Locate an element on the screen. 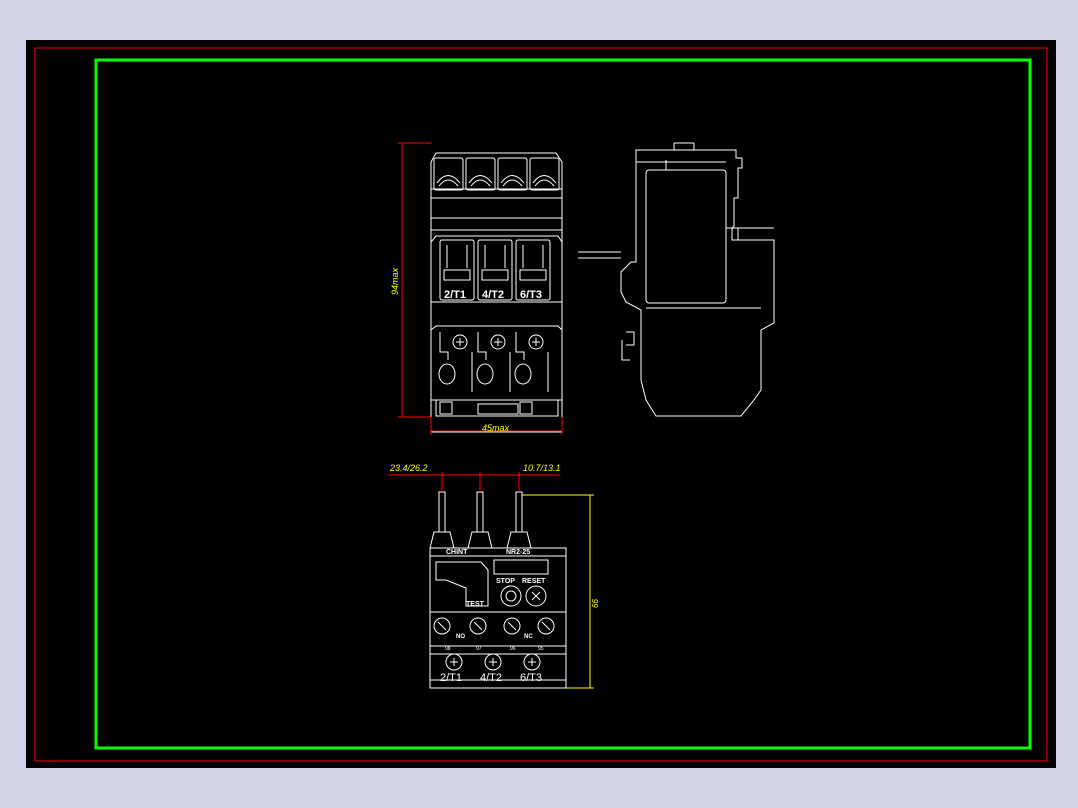 This screenshot has height=808, width=1078. top-view-terminal-labels: 2/T1 4/T2 6/T3 is located at coordinates (493, 295).